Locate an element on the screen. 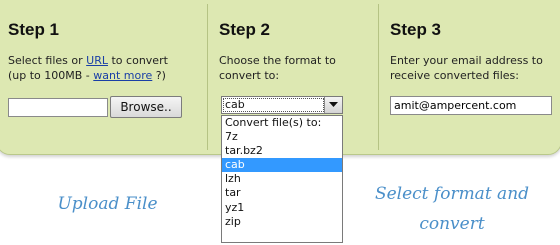  format-option: lzh is located at coordinates (282, 179).